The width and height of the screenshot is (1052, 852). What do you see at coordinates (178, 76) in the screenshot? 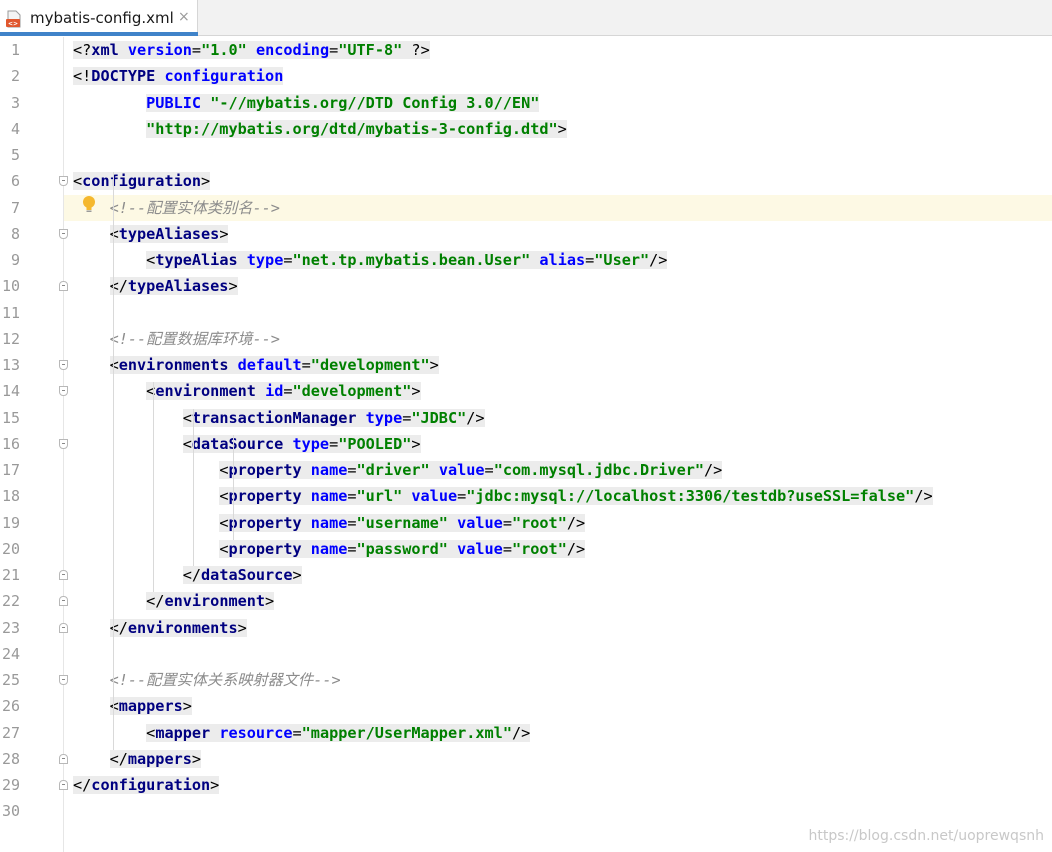
I see `code-line: <!DOCTYPE configuration` at bounding box center [178, 76].